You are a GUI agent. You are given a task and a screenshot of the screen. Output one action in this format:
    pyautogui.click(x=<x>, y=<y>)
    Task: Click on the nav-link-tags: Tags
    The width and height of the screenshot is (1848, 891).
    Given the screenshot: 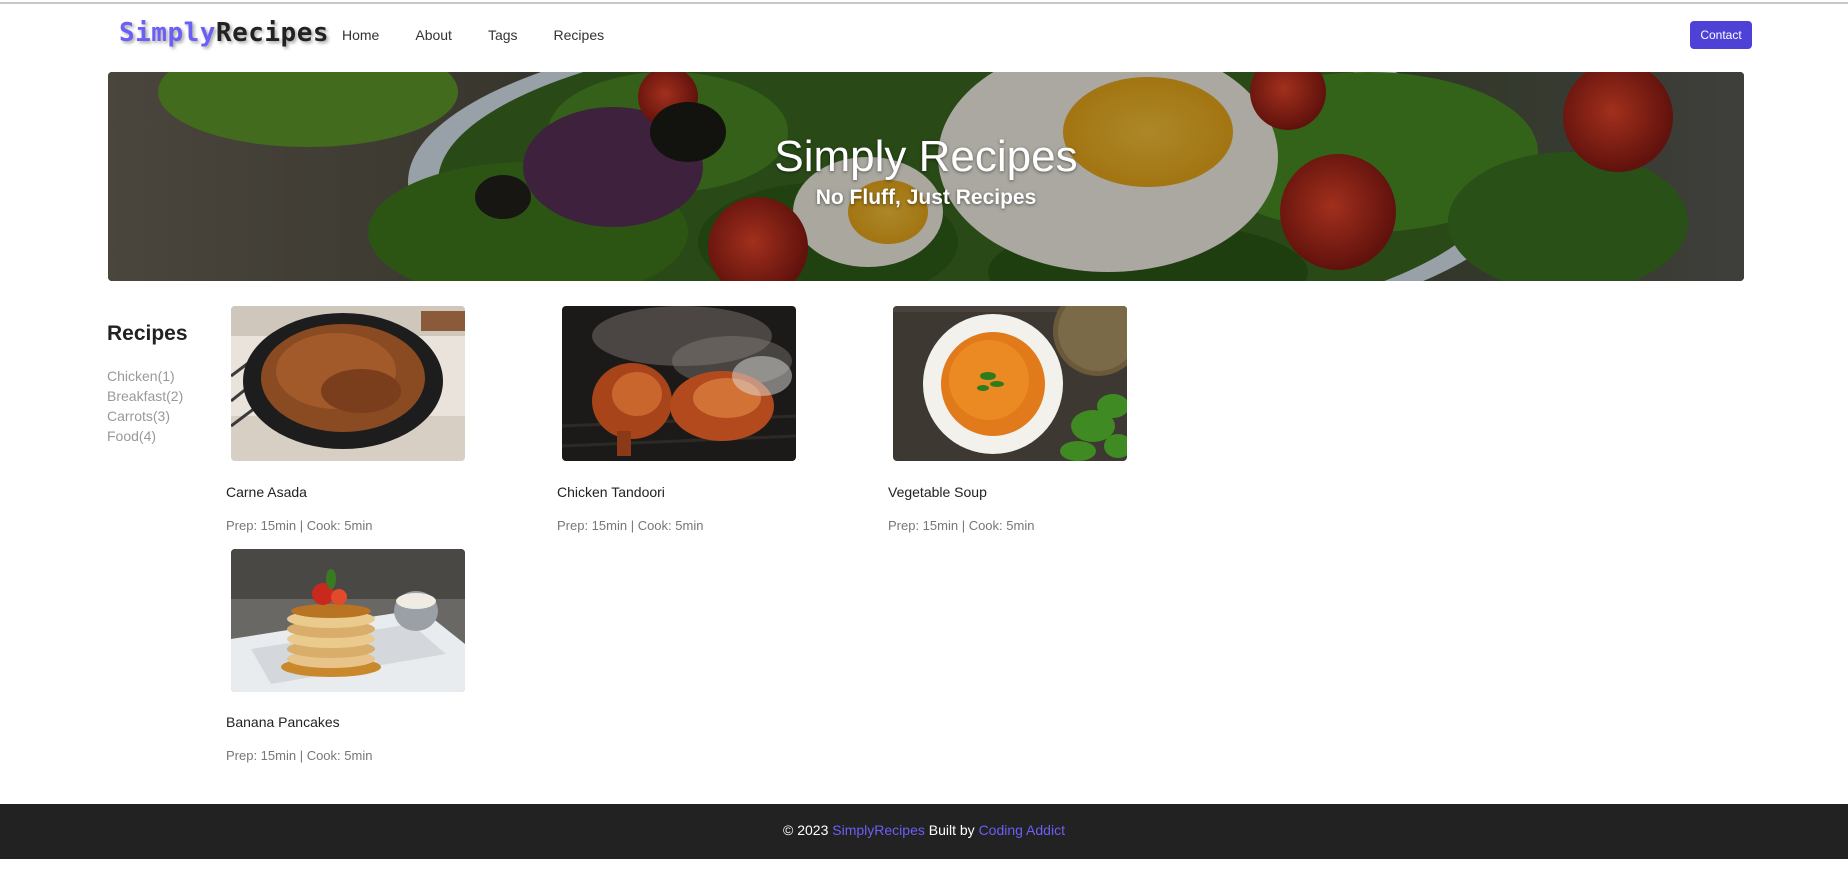 What is the action you would take?
    pyautogui.click(x=503, y=35)
    